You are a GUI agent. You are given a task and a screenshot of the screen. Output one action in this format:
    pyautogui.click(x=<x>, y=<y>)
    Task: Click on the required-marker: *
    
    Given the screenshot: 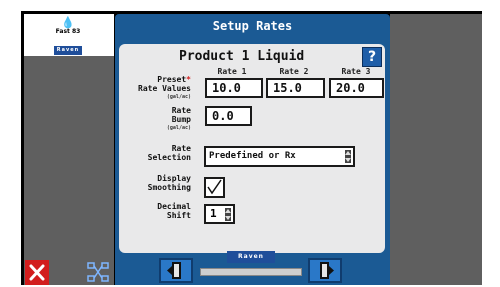 What is the action you would take?
    pyautogui.click(x=188, y=79)
    